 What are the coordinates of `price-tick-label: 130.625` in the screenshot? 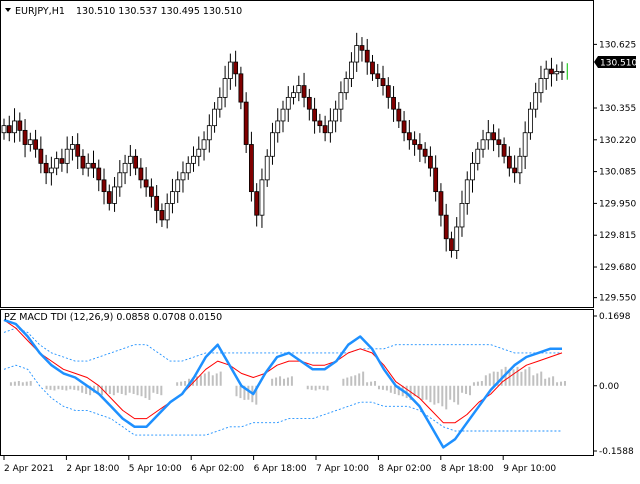 It's located at (617, 45).